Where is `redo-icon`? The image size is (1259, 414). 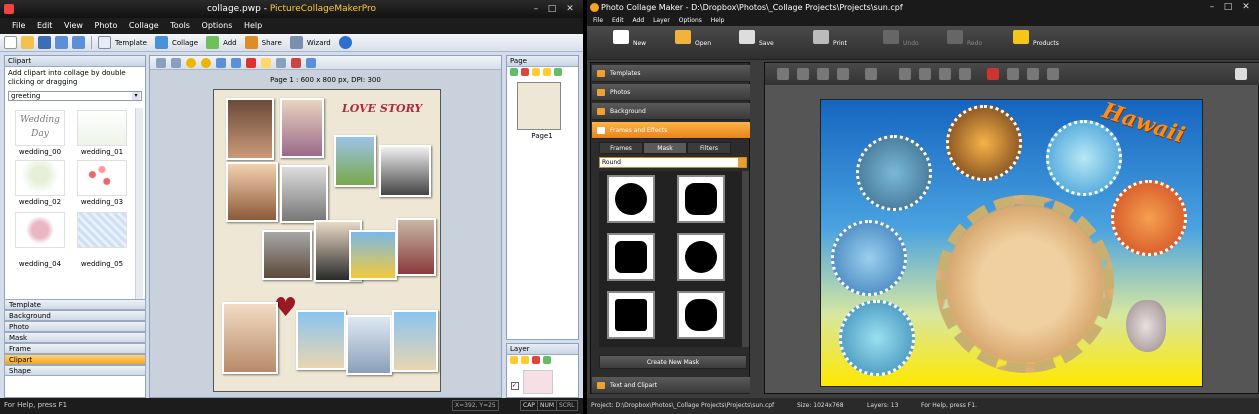 redo-icon is located at coordinates (78, 42).